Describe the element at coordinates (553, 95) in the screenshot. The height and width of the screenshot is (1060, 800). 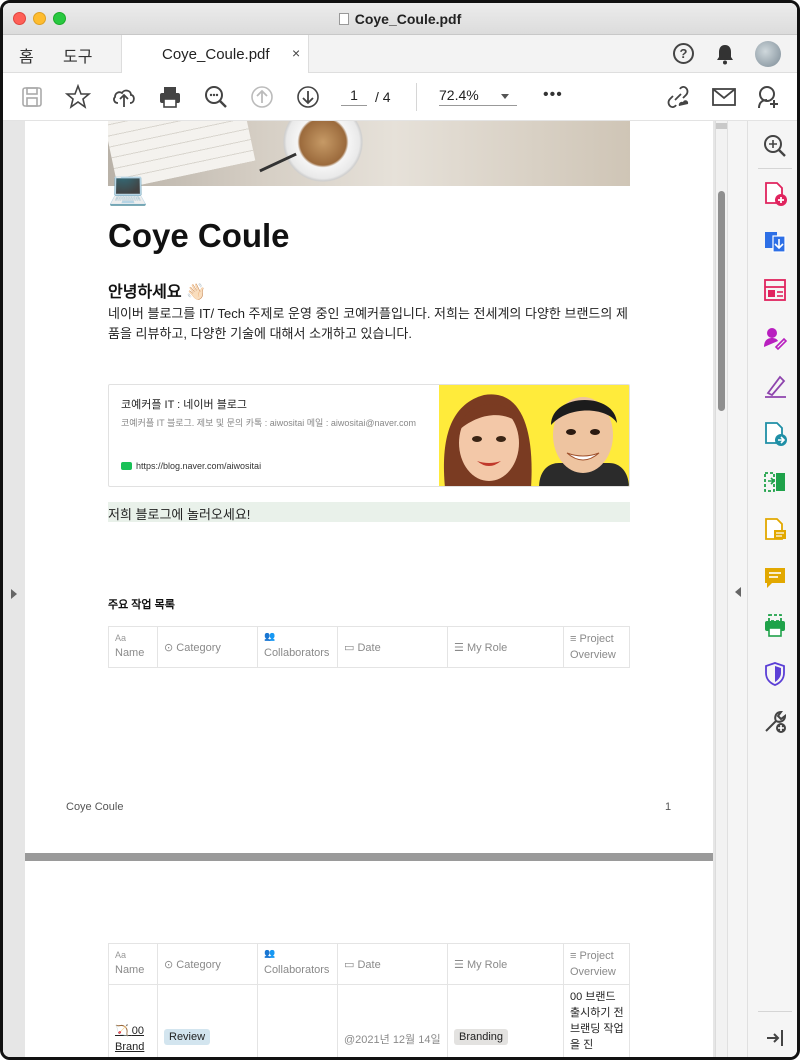
I see `more-options-icon: •••` at that location.